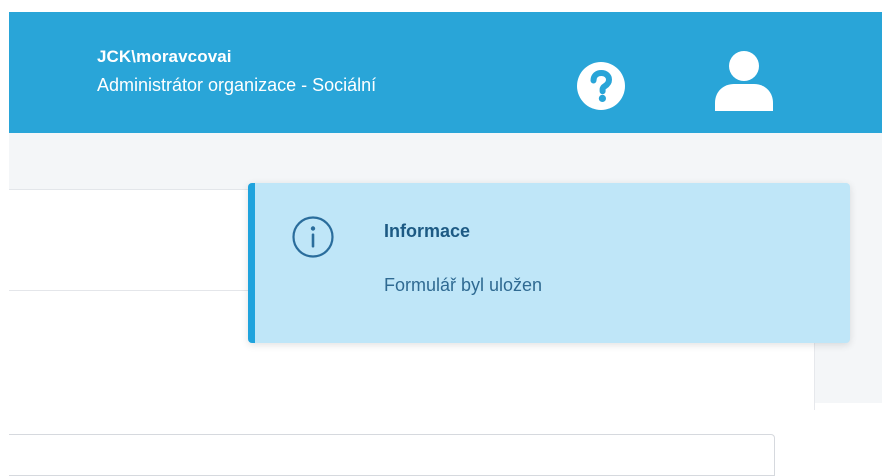 The width and height of the screenshot is (882, 476). I want to click on form-field, so click(392, 455).